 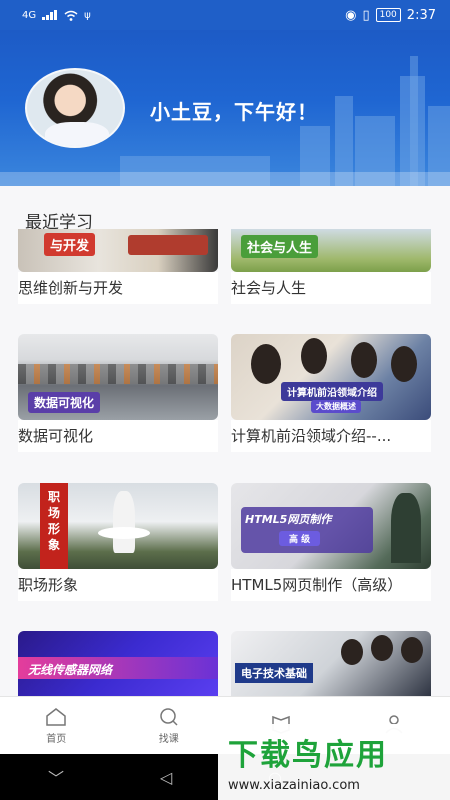 What do you see at coordinates (118, 288) in the screenshot?
I see `course-title: 思维创新与开发` at bounding box center [118, 288].